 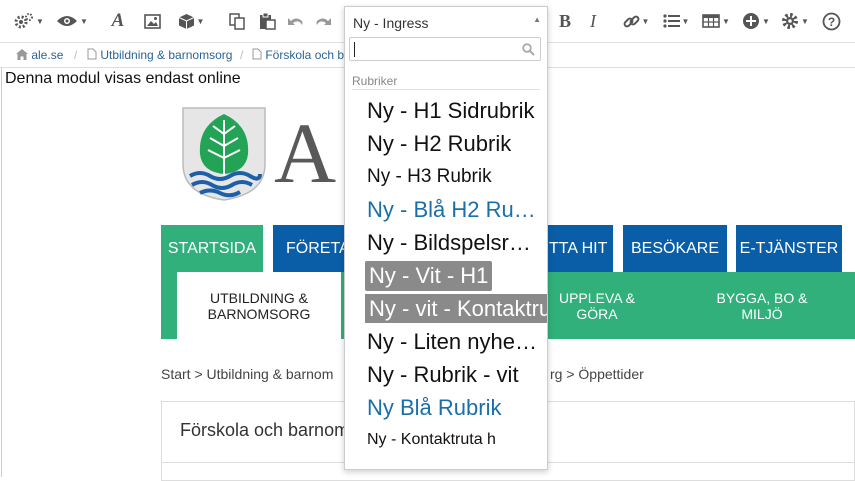 I want to click on link-icon: ▼, so click(x=636, y=21).